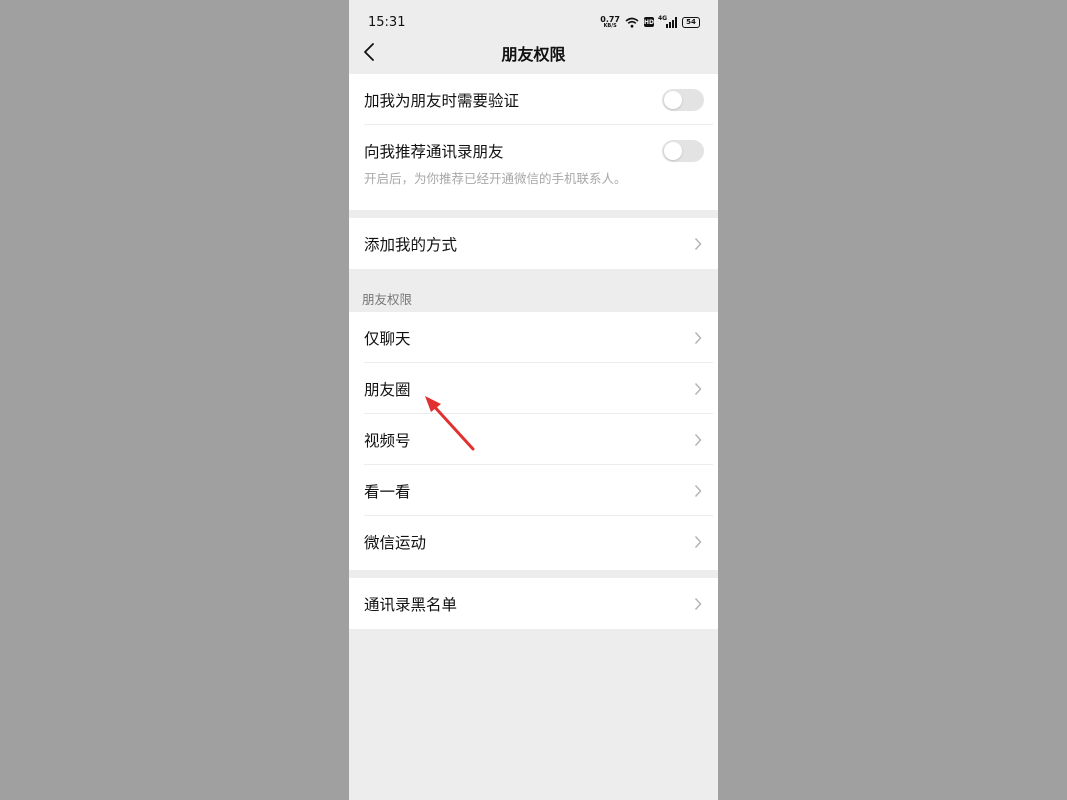 This screenshot has width=1067, height=800. What do you see at coordinates (387, 440) in the screenshot?
I see `list-item-label: 视频号` at bounding box center [387, 440].